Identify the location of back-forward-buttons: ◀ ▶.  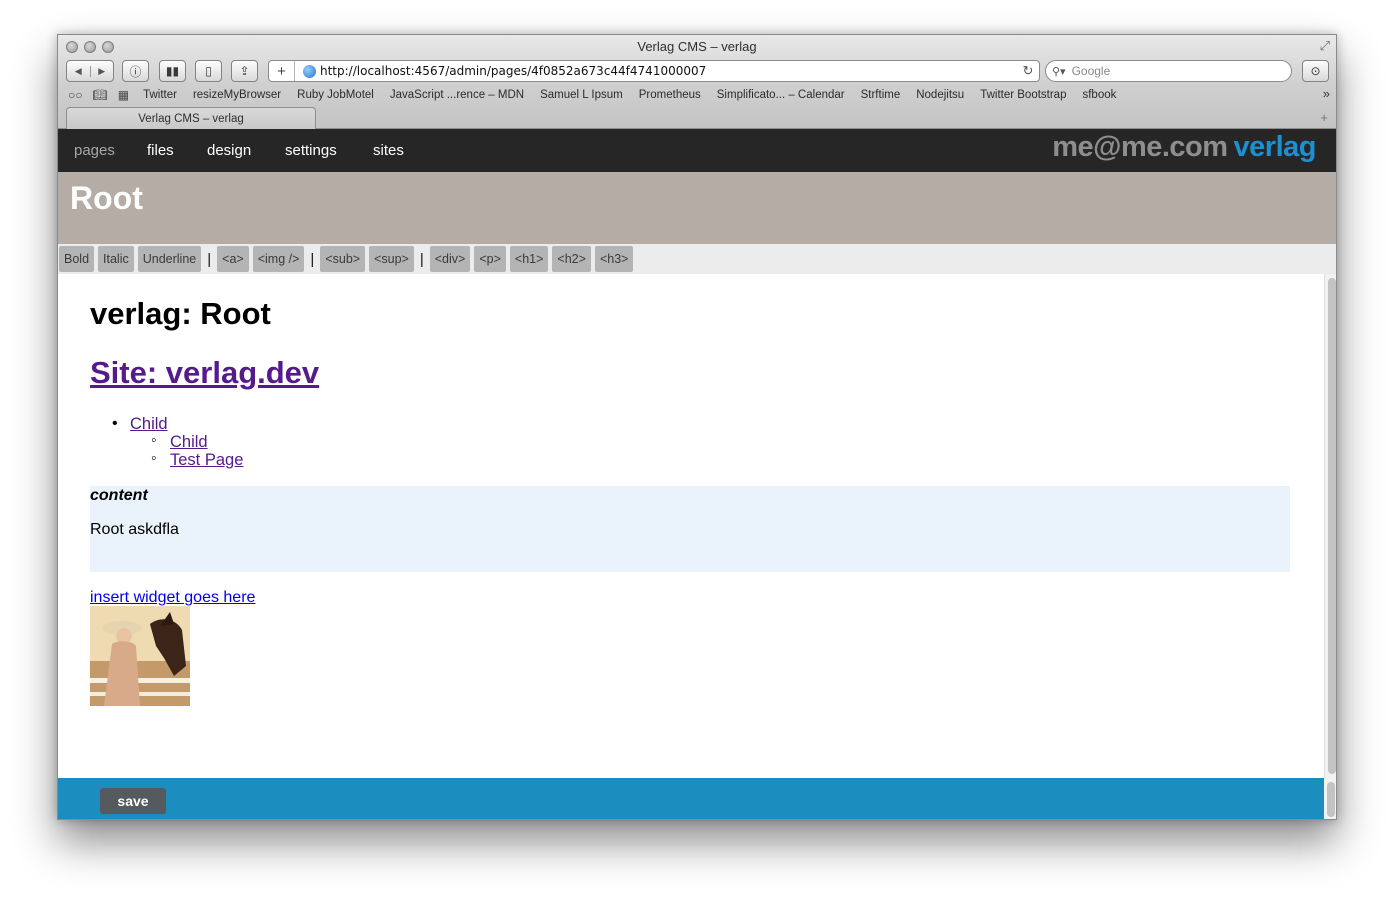
(90, 71).